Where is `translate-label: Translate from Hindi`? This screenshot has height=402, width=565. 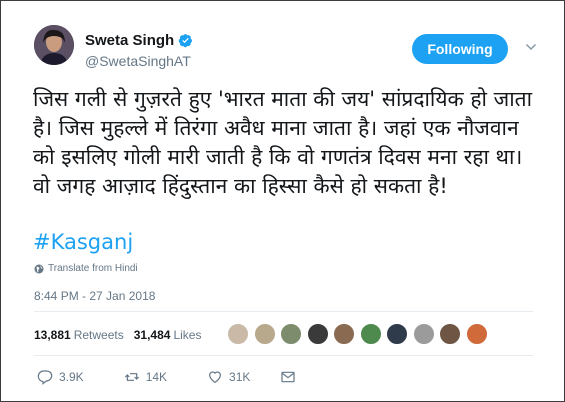
translate-label: Translate from Hindi is located at coordinates (93, 268).